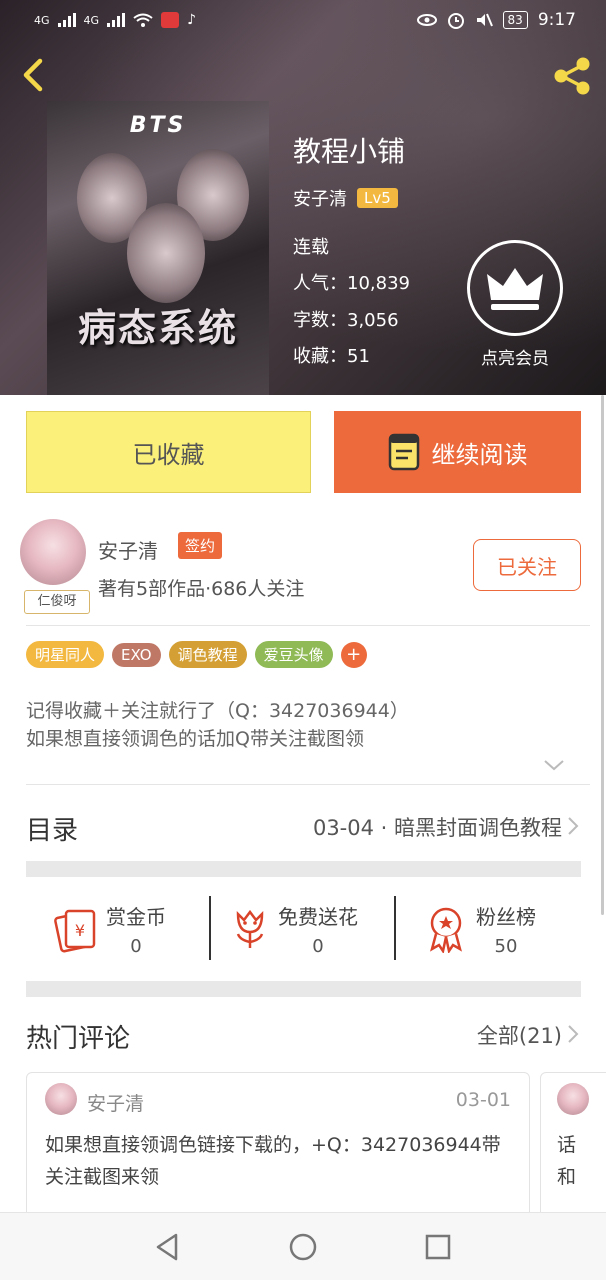 The image size is (606, 1280). I want to click on author-avatar, so click(53, 552).